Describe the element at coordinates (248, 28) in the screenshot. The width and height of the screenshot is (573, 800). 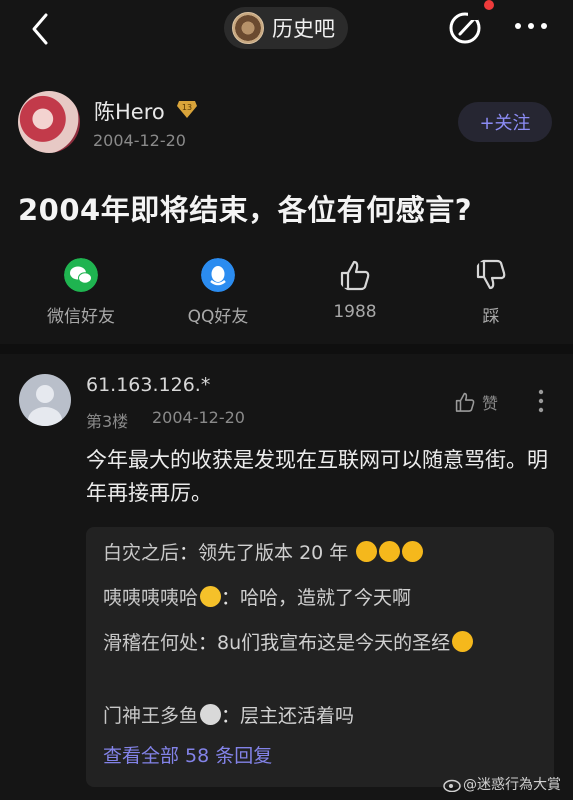
I see `forum-logo-icon` at that location.